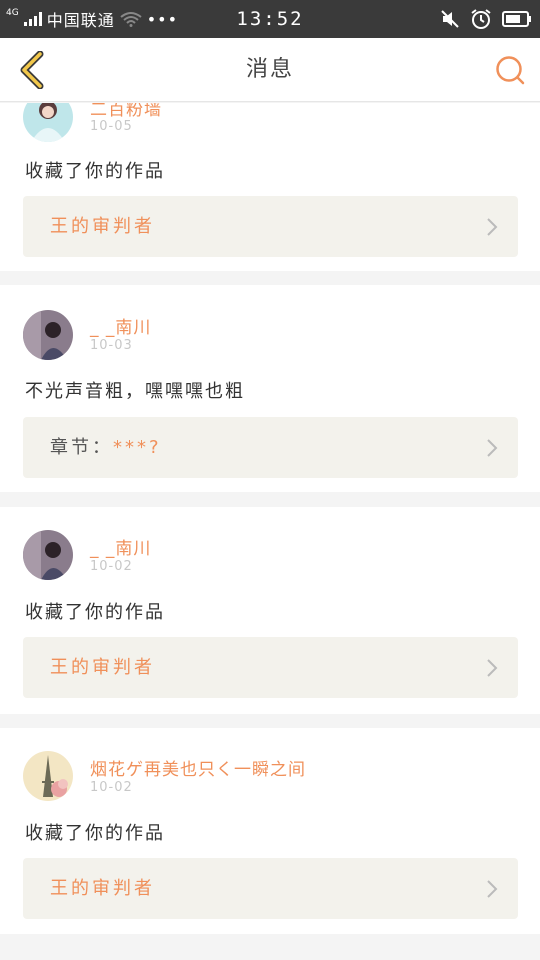 This screenshot has width=540, height=960. Describe the element at coordinates (450, 19) in the screenshot. I see `mute-icon` at that location.